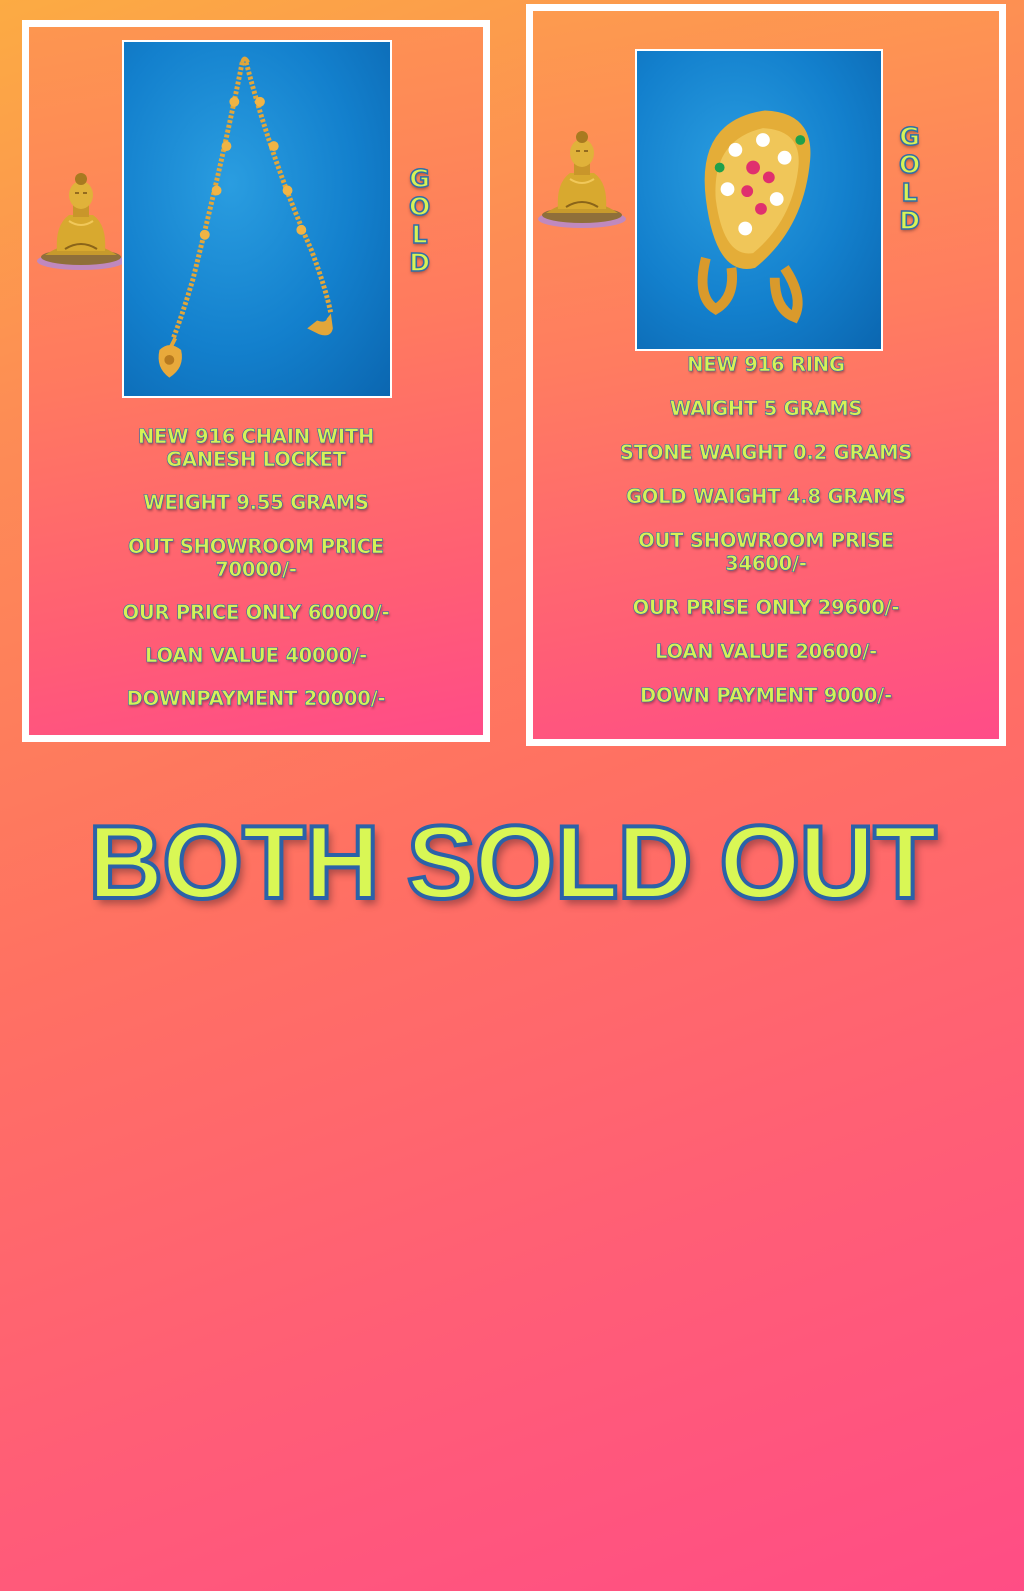  What do you see at coordinates (754, 217) in the screenshot?
I see `gold-ring-icon` at bounding box center [754, 217].